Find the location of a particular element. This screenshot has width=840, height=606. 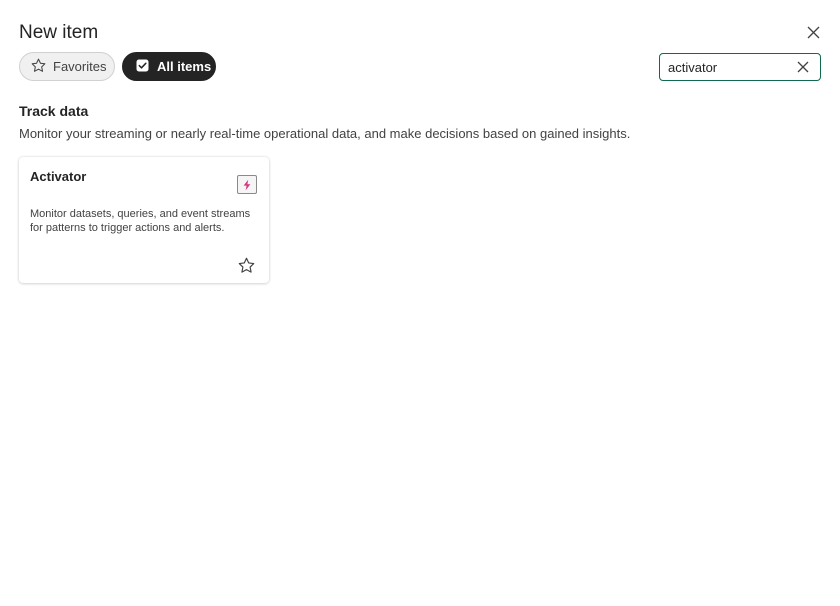

clear-icon is located at coordinates (803, 67).